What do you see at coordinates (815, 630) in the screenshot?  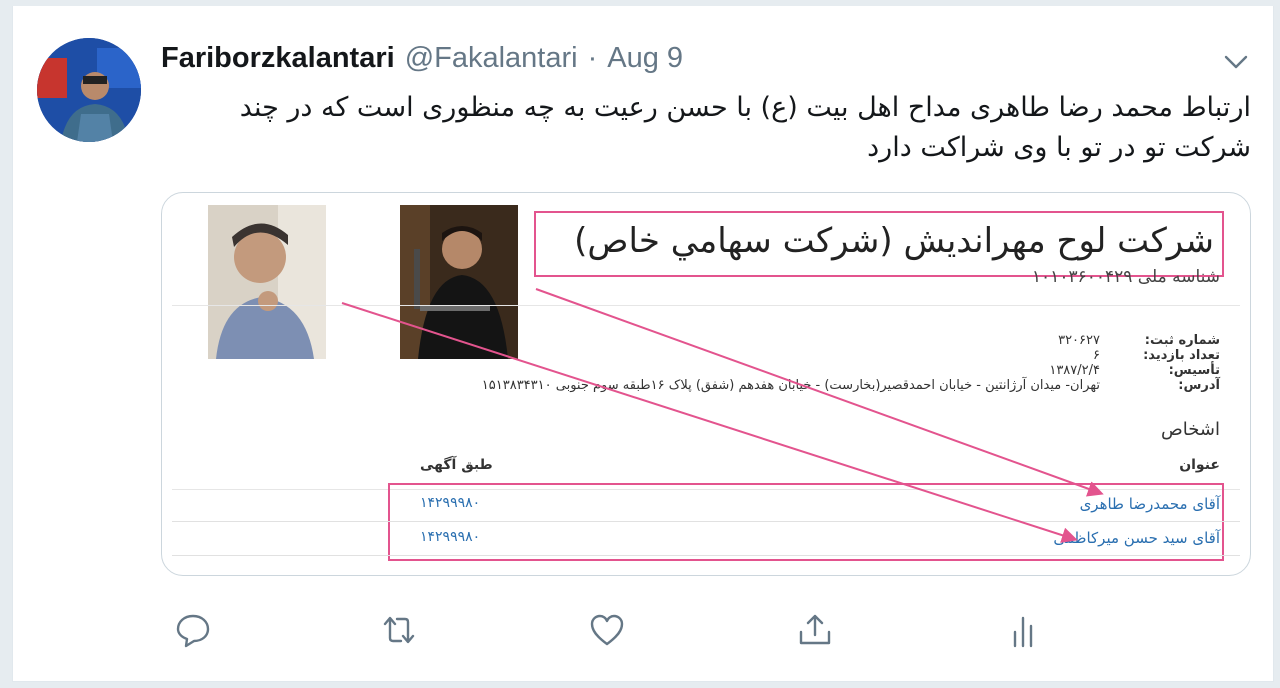 I see `share-icon` at bounding box center [815, 630].